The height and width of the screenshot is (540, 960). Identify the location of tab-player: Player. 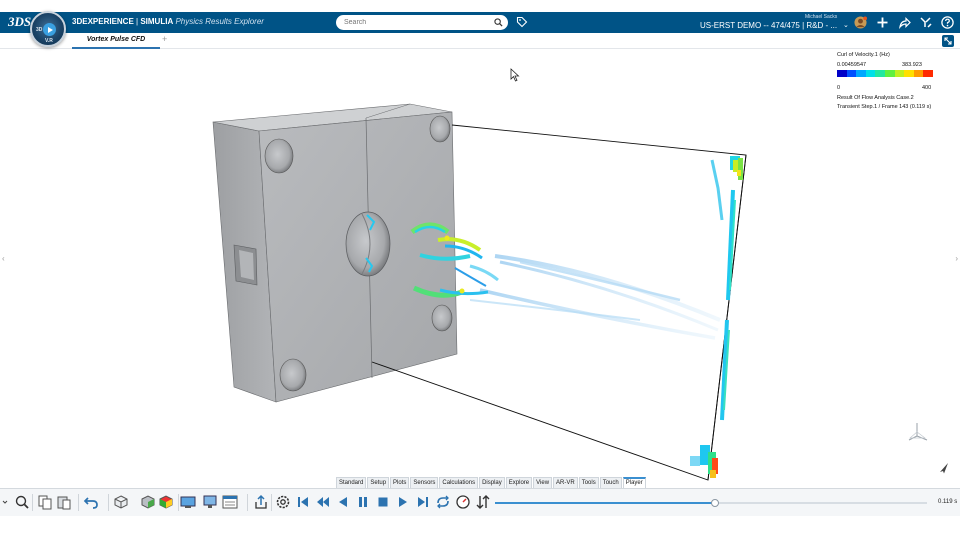
(634, 482).